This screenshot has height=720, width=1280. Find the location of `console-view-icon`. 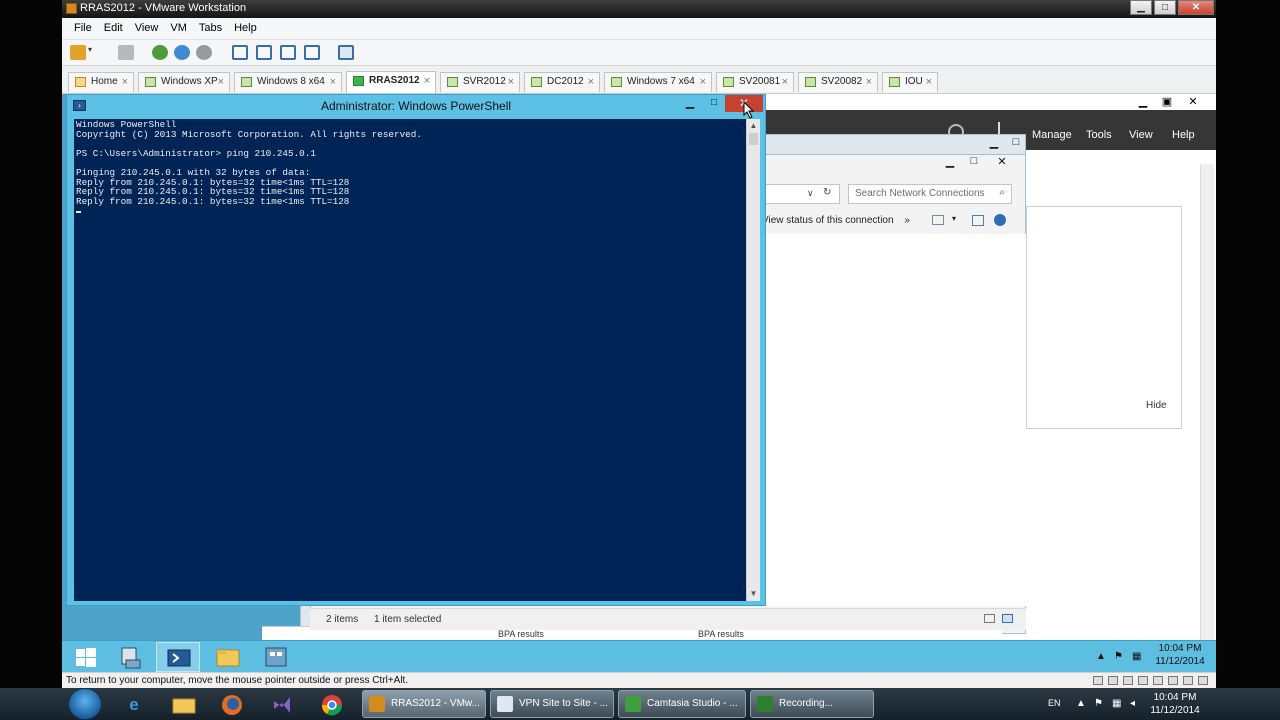

console-view-icon is located at coordinates (346, 52).